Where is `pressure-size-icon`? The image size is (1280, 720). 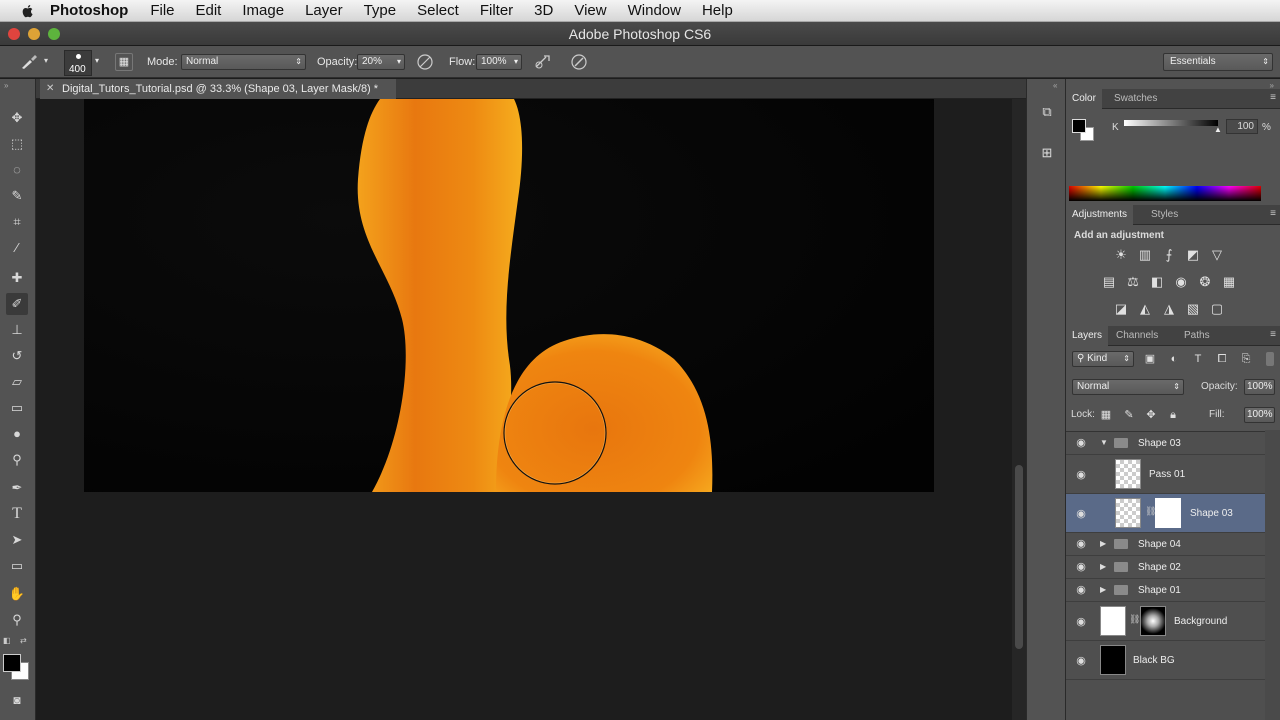 pressure-size-icon is located at coordinates (579, 62).